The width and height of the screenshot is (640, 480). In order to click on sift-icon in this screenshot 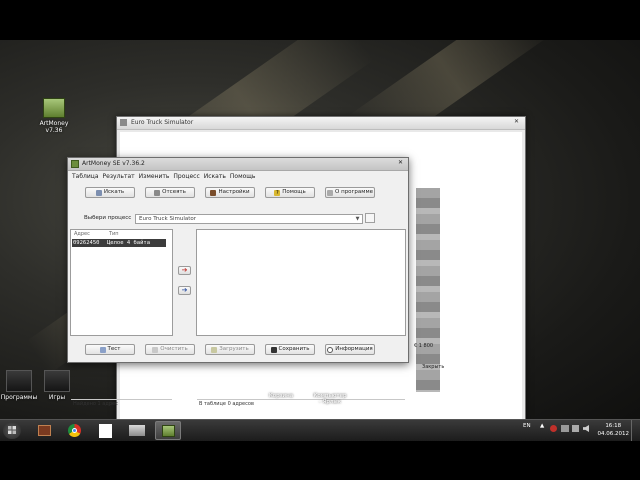, I will do `click(157, 192)`.